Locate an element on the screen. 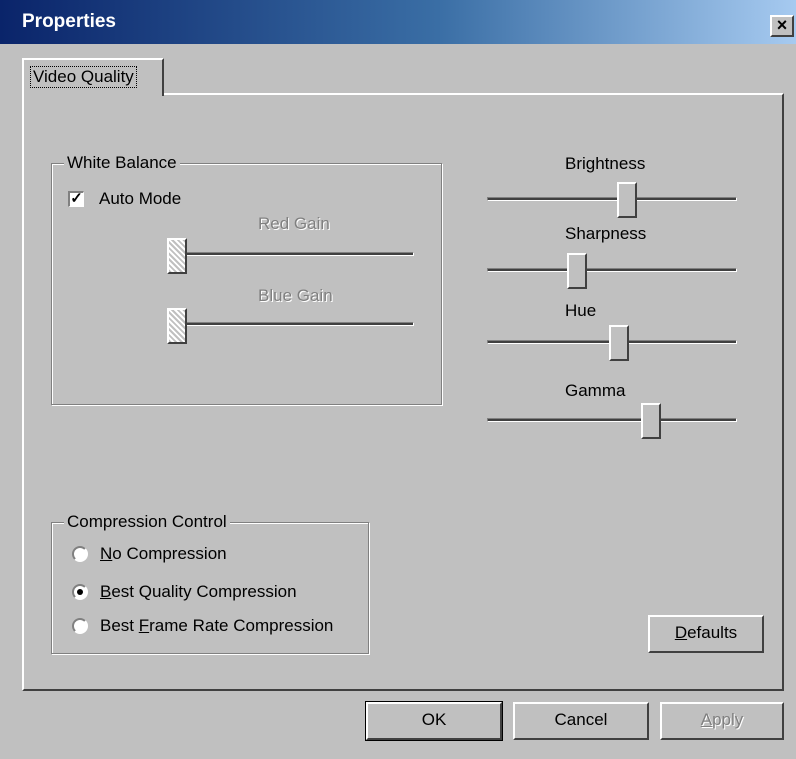 The width and height of the screenshot is (796, 759). tab-video-quality: Video Quality is located at coordinates (93, 77).